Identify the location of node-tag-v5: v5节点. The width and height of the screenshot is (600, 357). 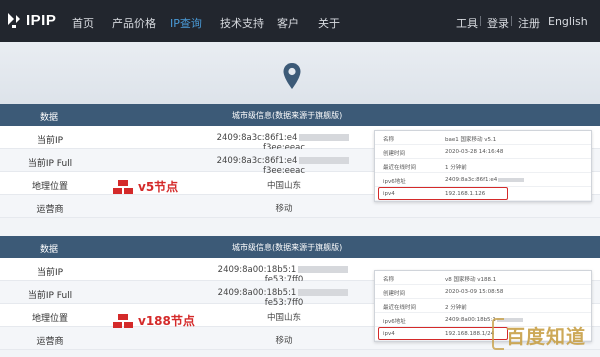
(145, 186).